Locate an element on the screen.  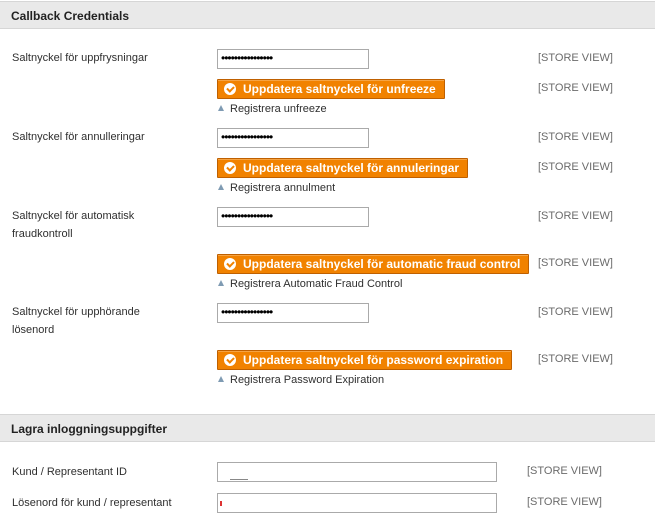
section-header-store-credentials: Lagra inloggningsuppgifter is located at coordinates (327, 428).